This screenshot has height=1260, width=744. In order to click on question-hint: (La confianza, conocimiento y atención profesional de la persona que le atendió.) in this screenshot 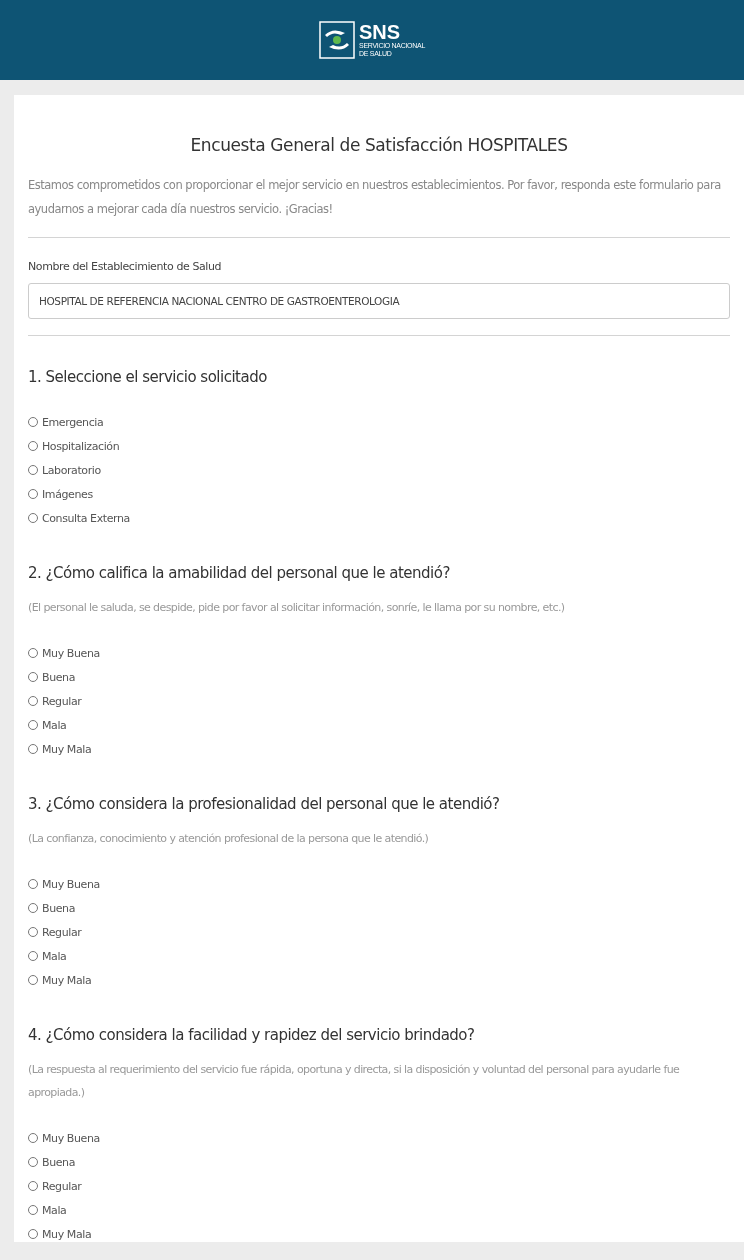, I will do `click(229, 839)`.